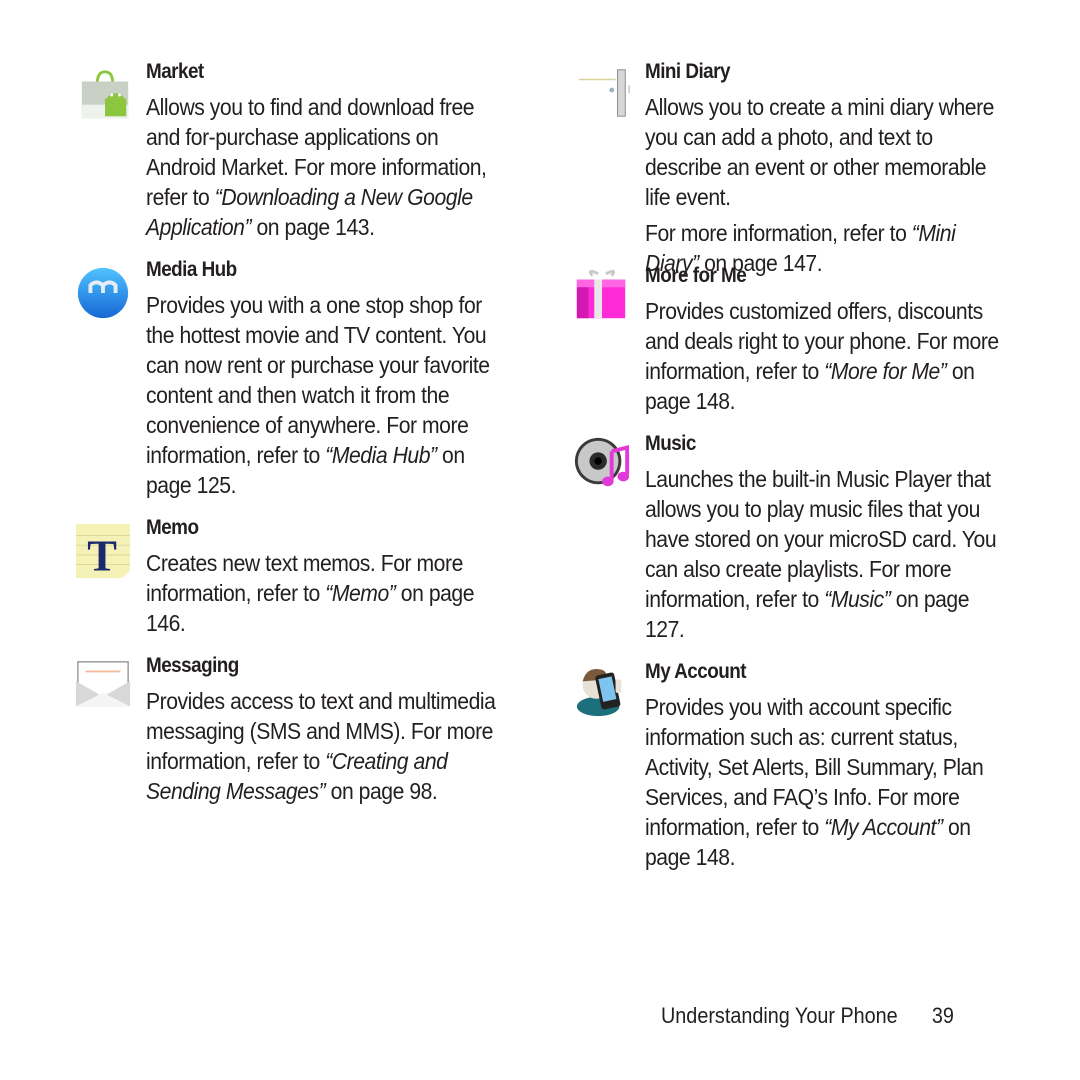 The width and height of the screenshot is (1080, 1080). I want to click on entry-title: Market, so click(175, 71).